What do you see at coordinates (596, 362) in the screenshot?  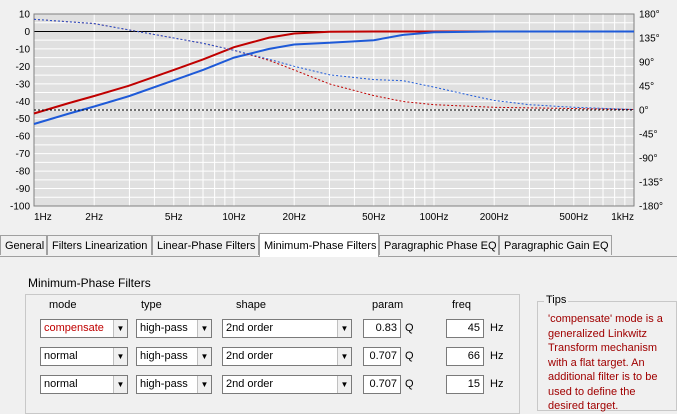 I see `tip-line: with a flat target. An` at bounding box center [596, 362].